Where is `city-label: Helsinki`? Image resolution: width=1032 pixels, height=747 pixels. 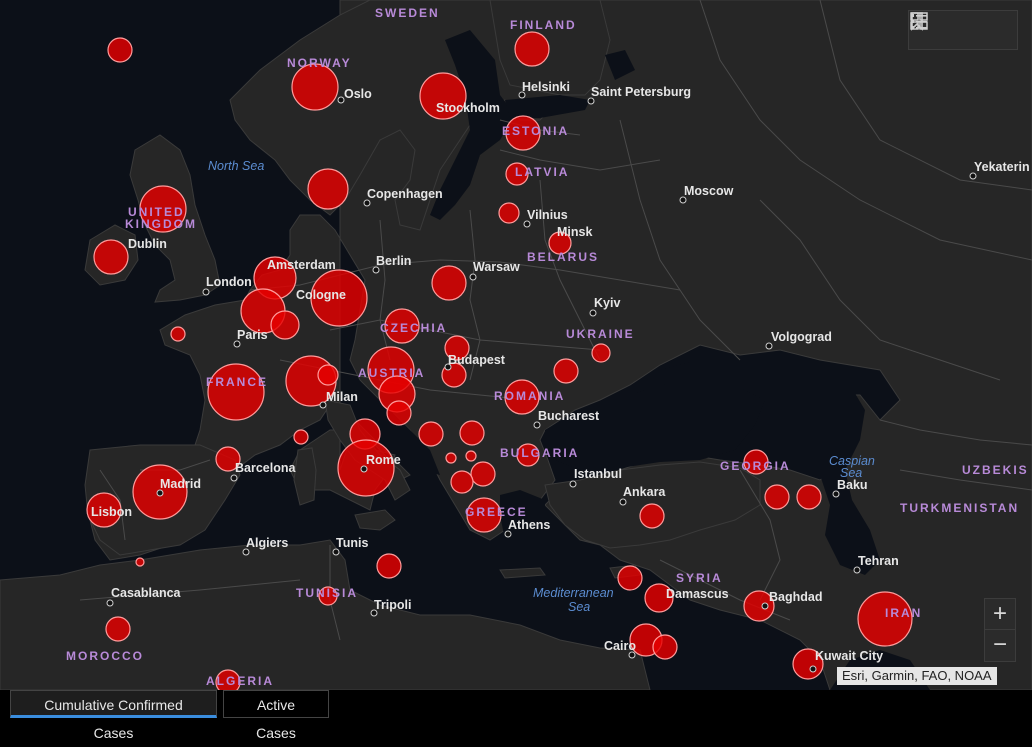 city-label: Helsinki is located at coordinates (546, 87).